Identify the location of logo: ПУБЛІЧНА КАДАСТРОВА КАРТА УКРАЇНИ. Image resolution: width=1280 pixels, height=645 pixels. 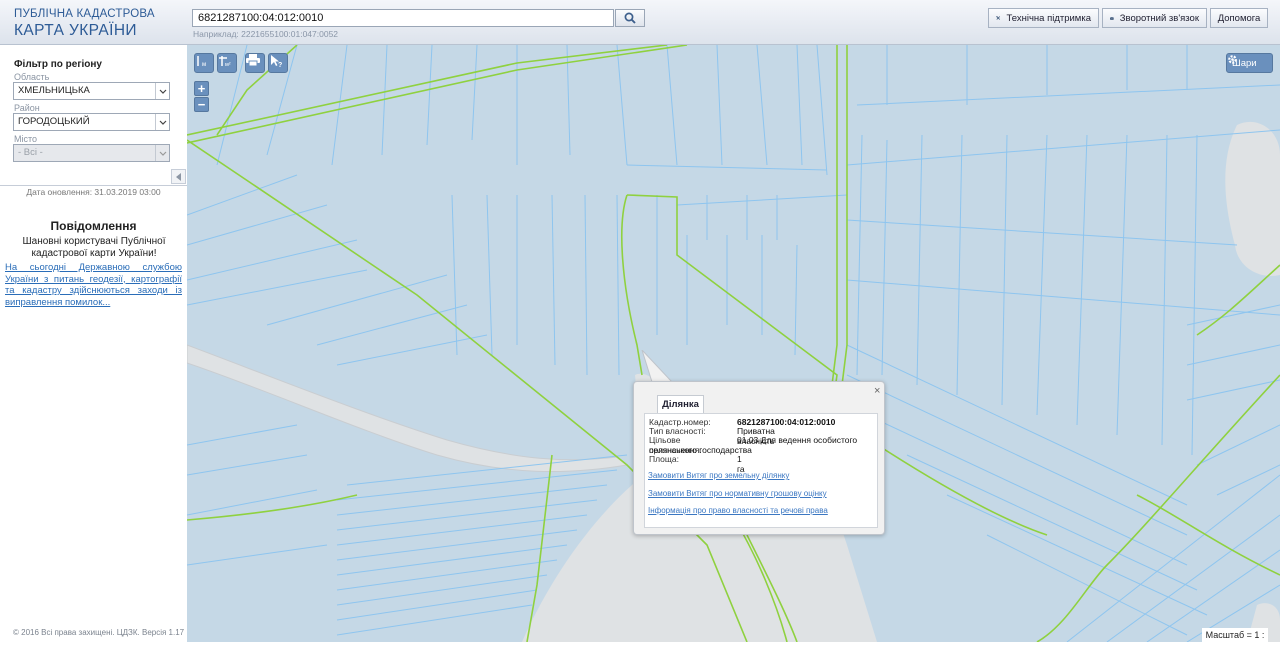
(84, 23).